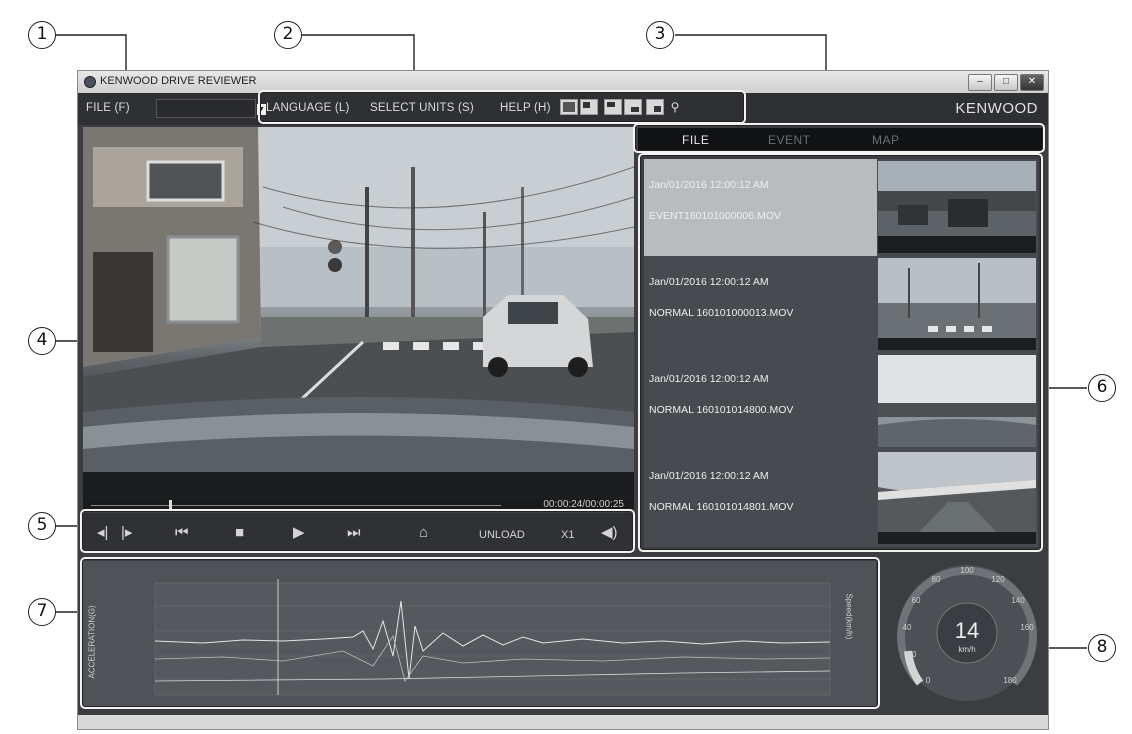  Describe the element at coordinates (108, 108) in the screenshot. I see `menu-file: FILE (F)` at that location.